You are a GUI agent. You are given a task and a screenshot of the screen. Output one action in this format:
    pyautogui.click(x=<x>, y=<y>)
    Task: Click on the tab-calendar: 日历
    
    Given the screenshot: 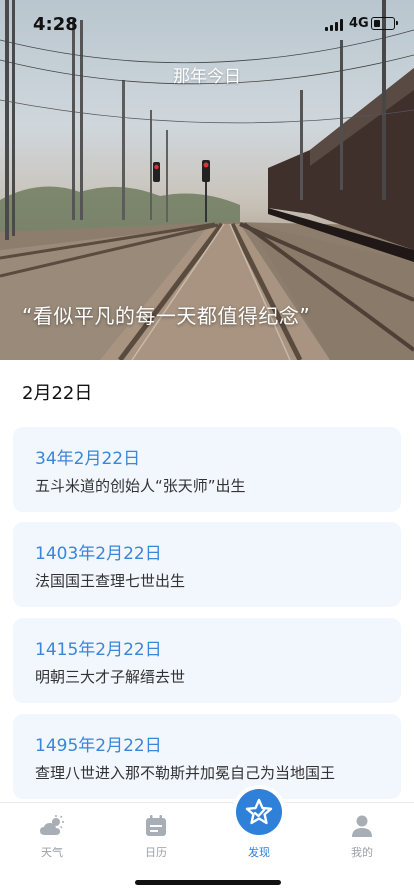 What is the action you would take?
    pyautogui.click(x=156, y=833)
    